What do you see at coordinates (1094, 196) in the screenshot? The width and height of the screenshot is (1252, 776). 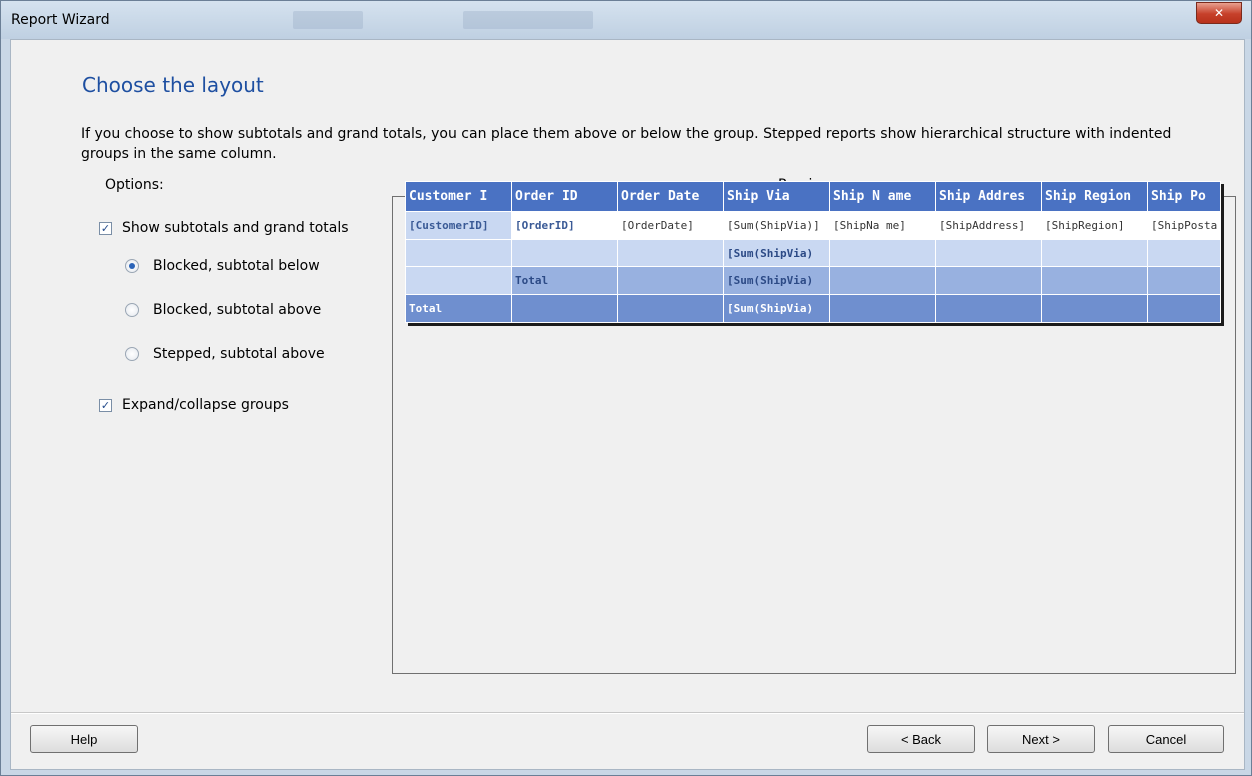 I see `preview-header-cell: Ship Region` at bounding box center [1094, 196].